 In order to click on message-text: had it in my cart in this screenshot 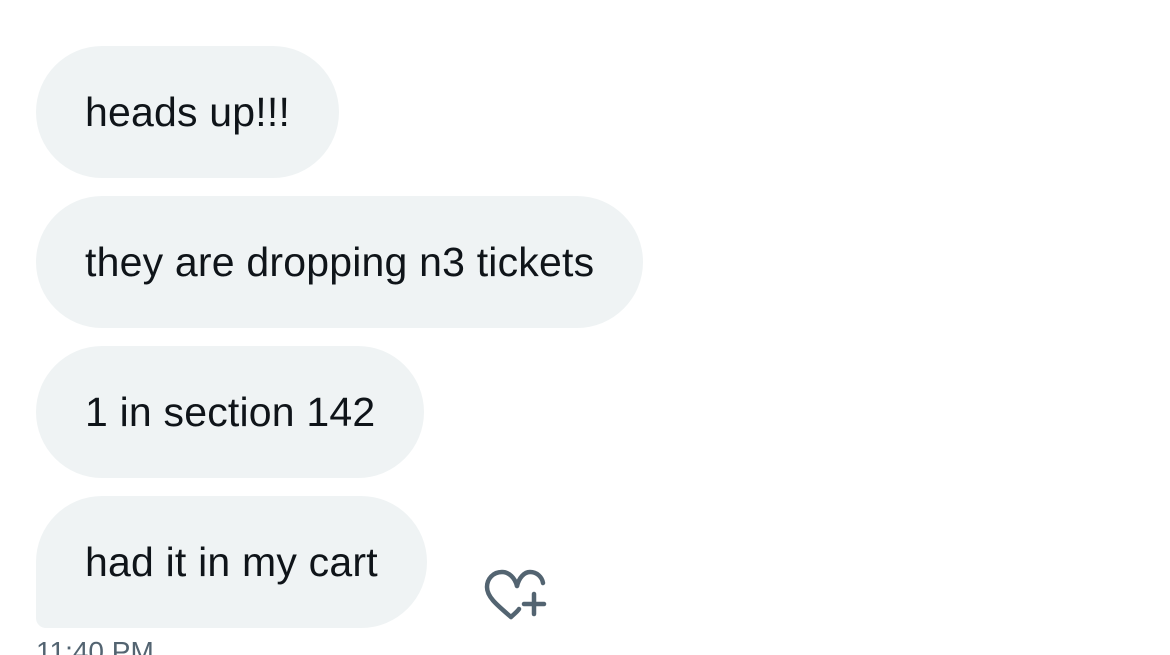, I will do `click(231, 561)`.